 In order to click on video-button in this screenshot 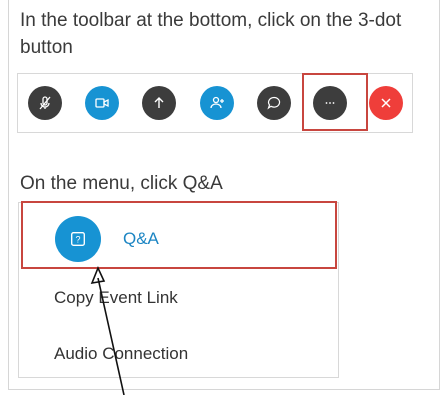, I will do `click(102, 103)`.